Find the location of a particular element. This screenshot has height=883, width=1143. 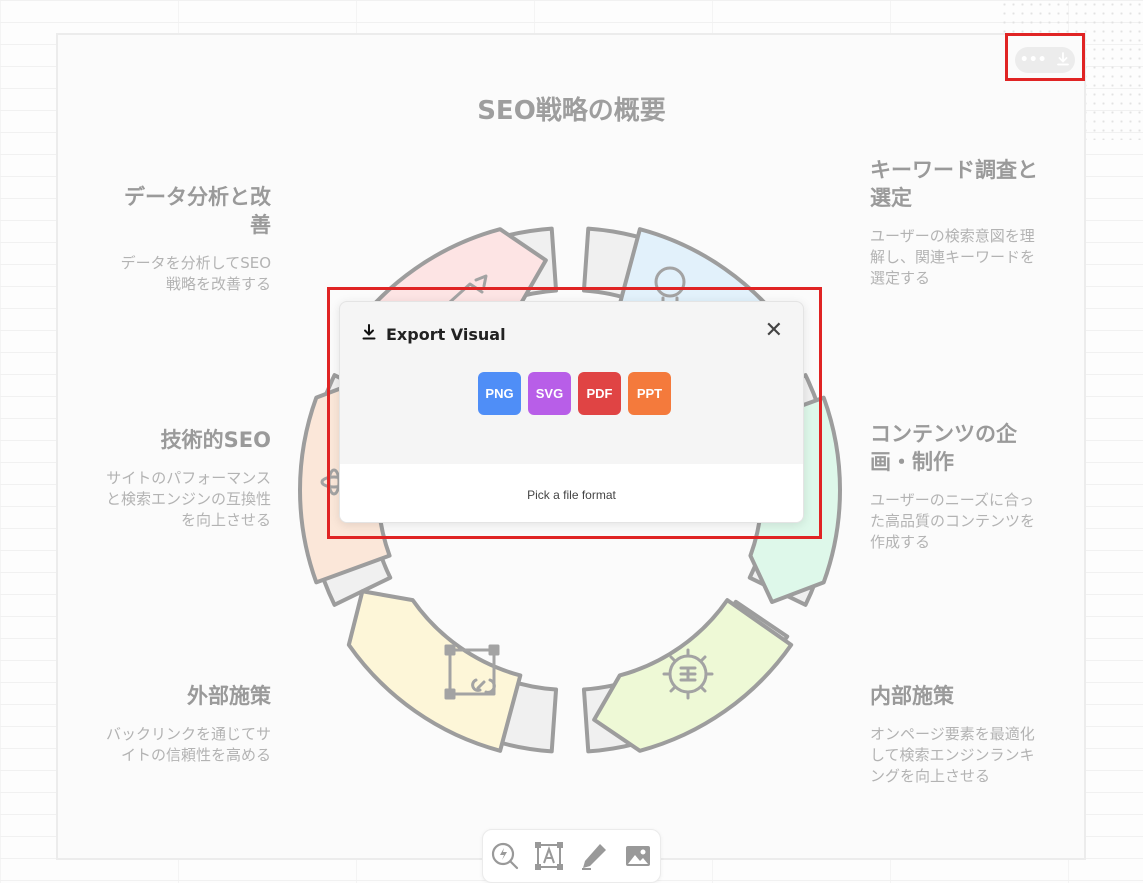

label-heading: 技術的SEO is located at coordinates (215, 440).